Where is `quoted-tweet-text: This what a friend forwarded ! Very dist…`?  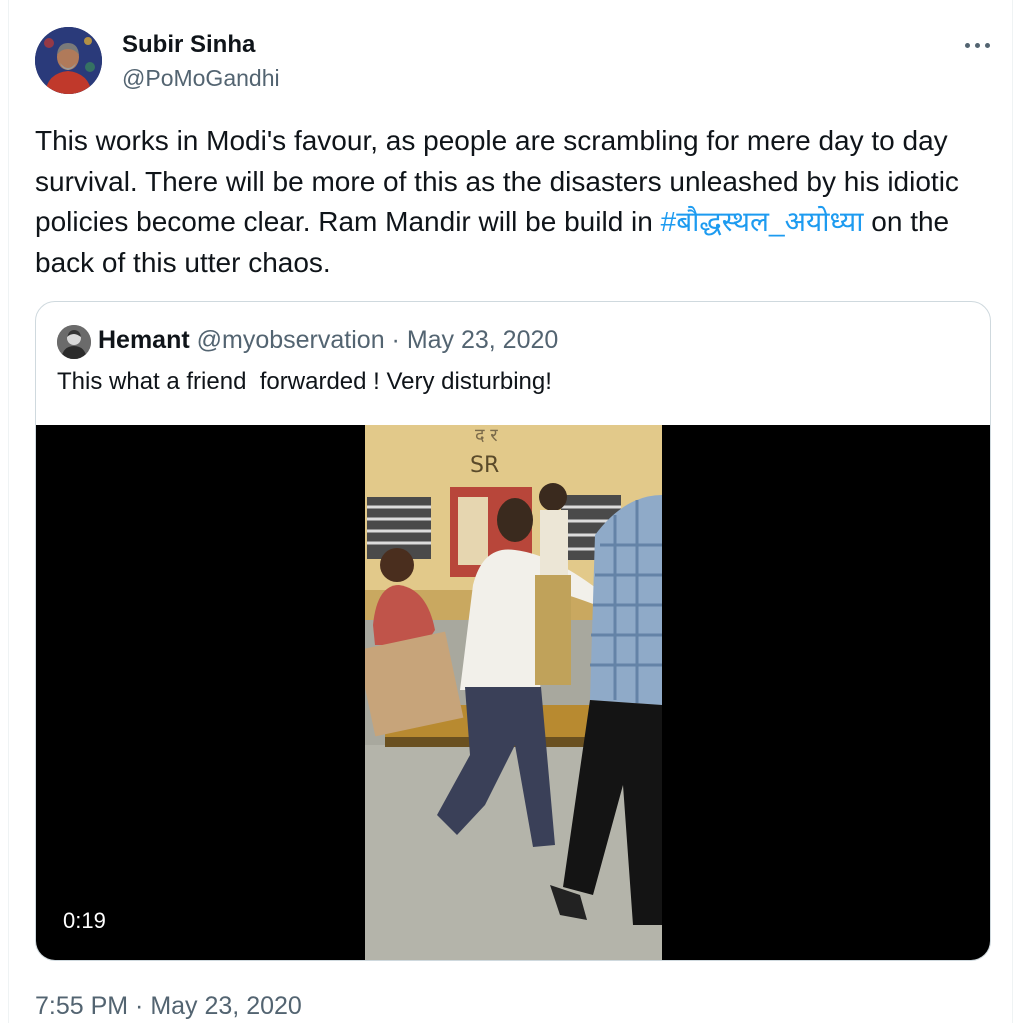 quoted-tweet-text: This what a friend forwarded ! Very dist… is located at coordinates (304, 381).